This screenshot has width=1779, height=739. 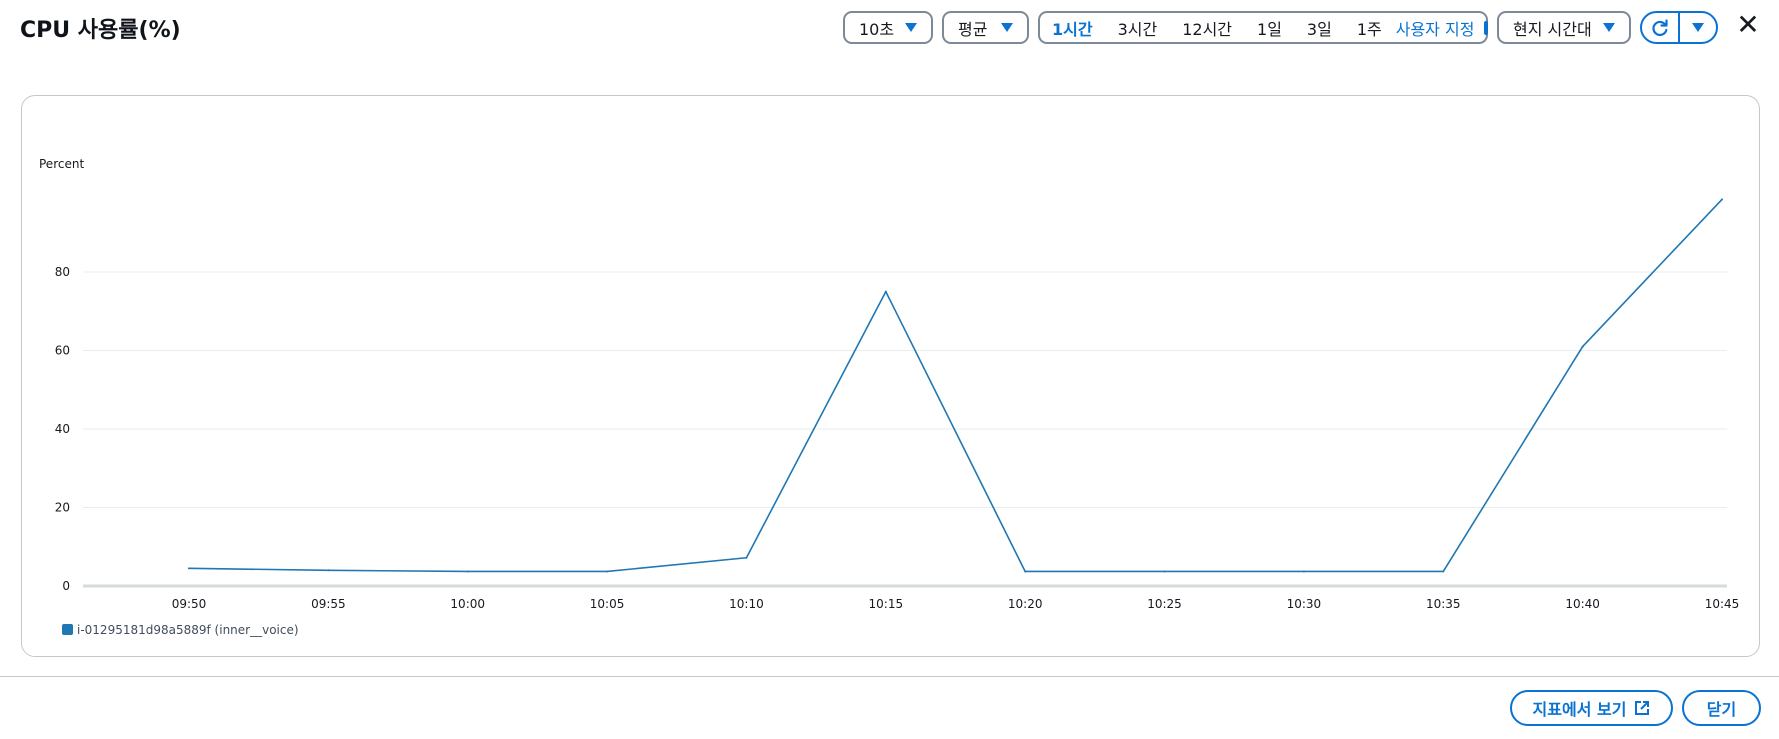 What do you see at coordinates (66, 586) in the screenshot?
I see `y-tick-label: 0` at bounding box center [66, 586].